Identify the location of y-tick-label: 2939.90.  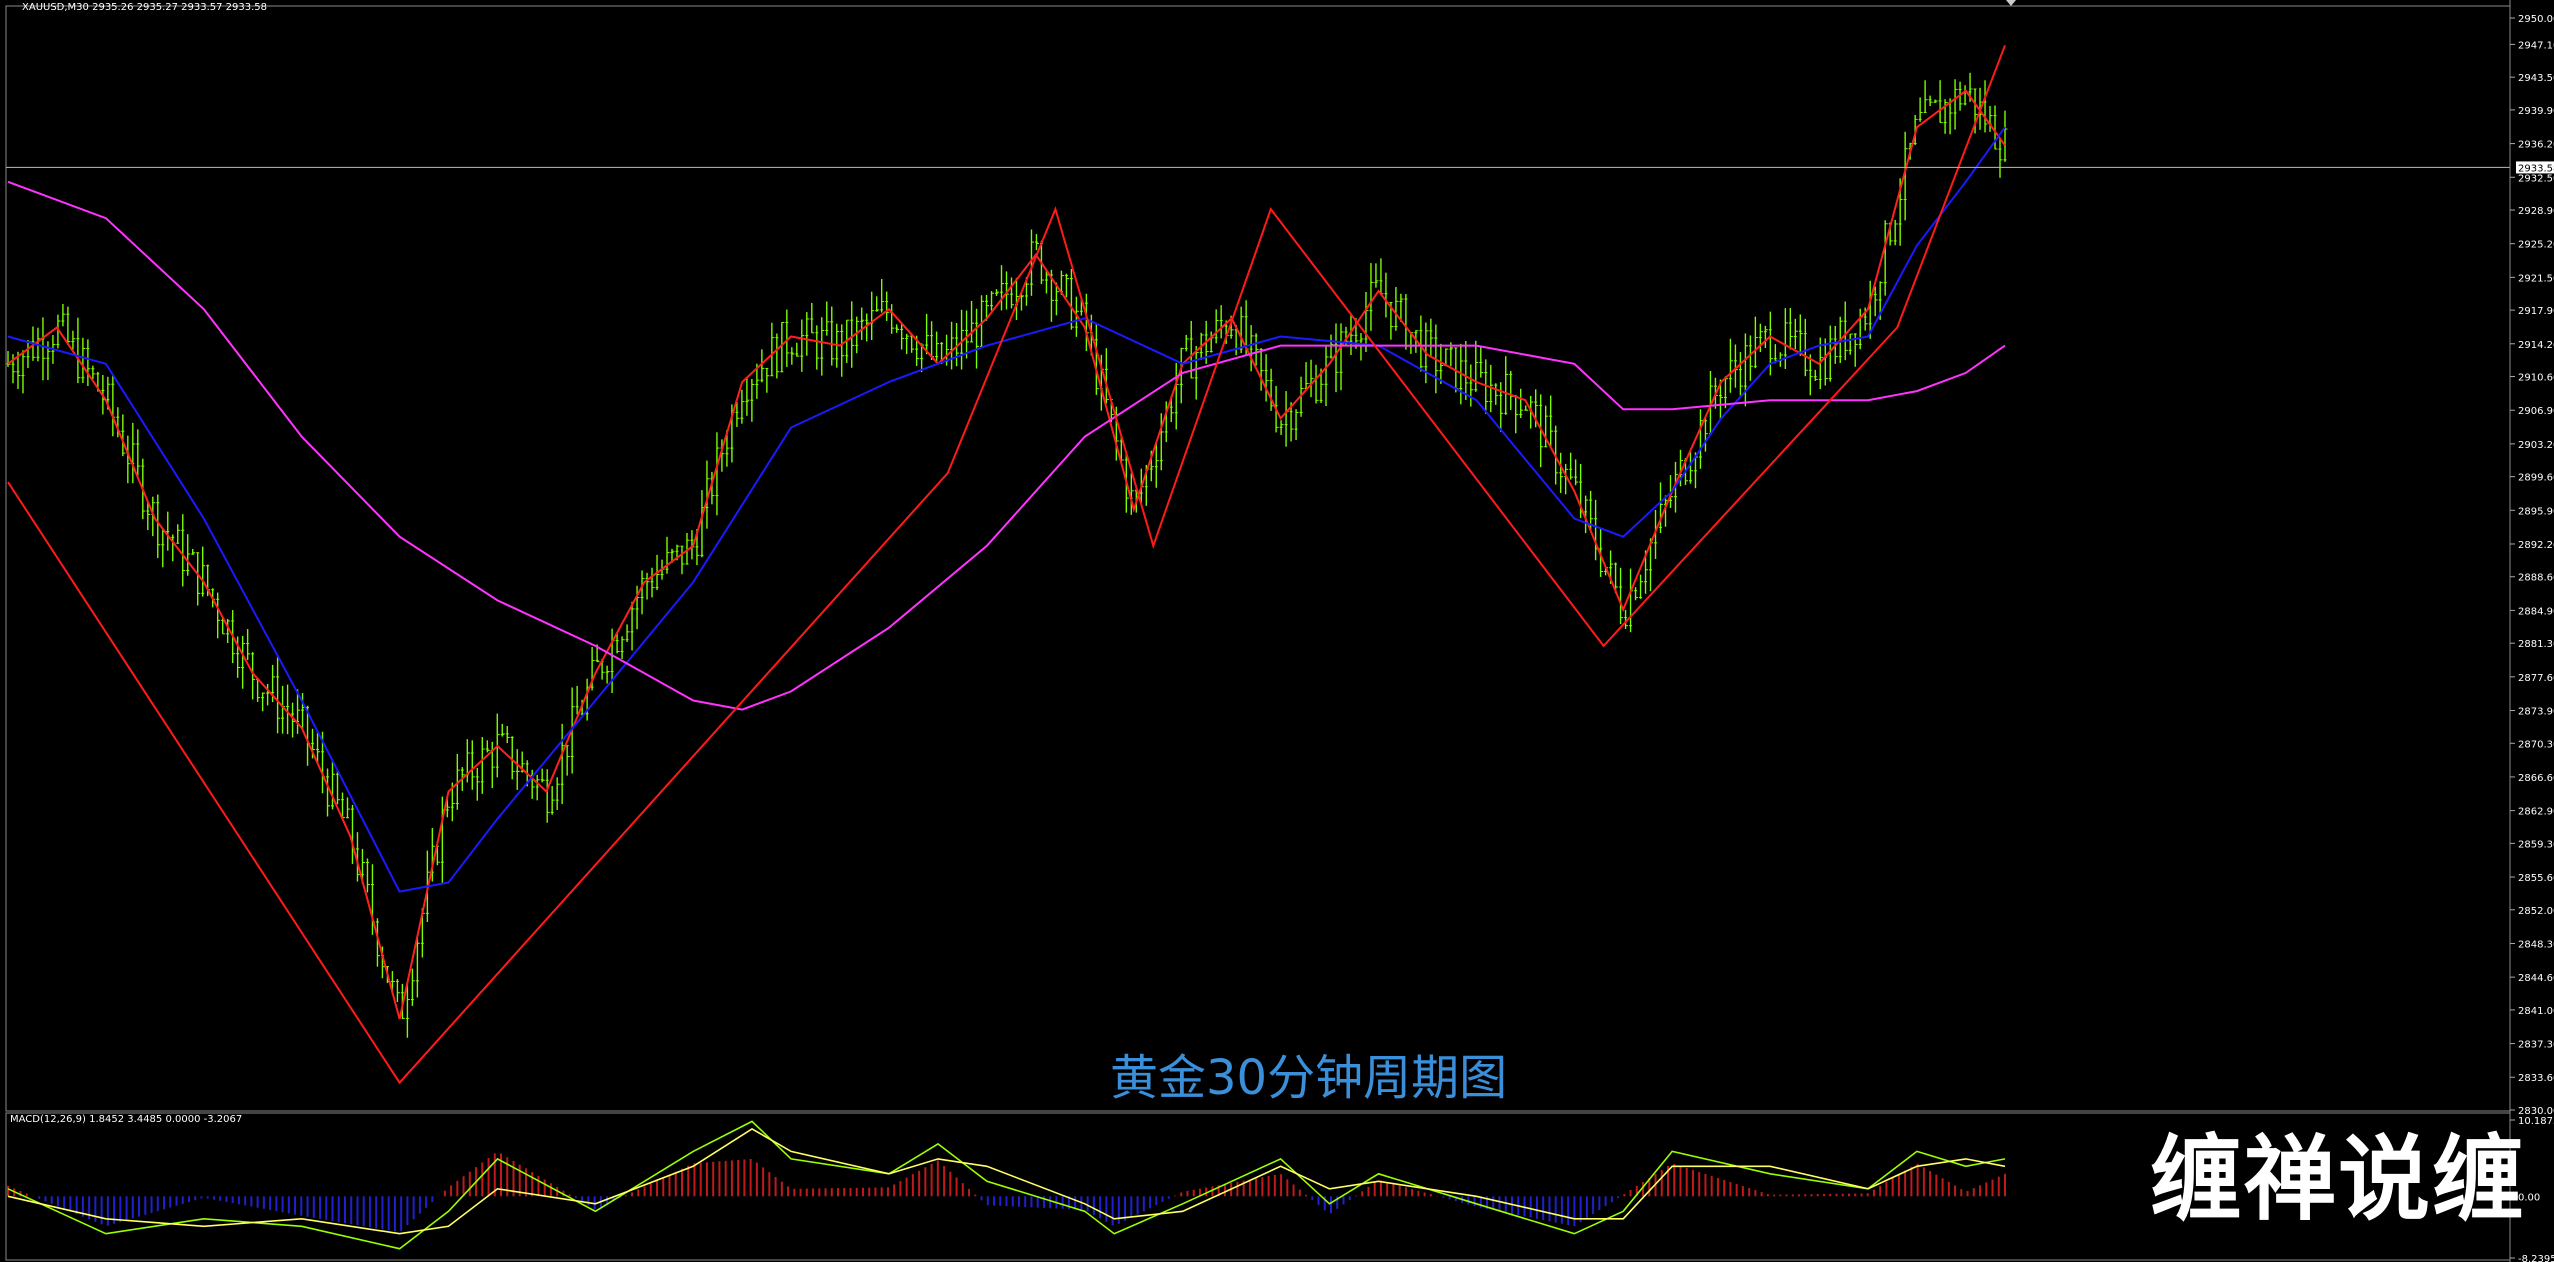
(2536, 111).